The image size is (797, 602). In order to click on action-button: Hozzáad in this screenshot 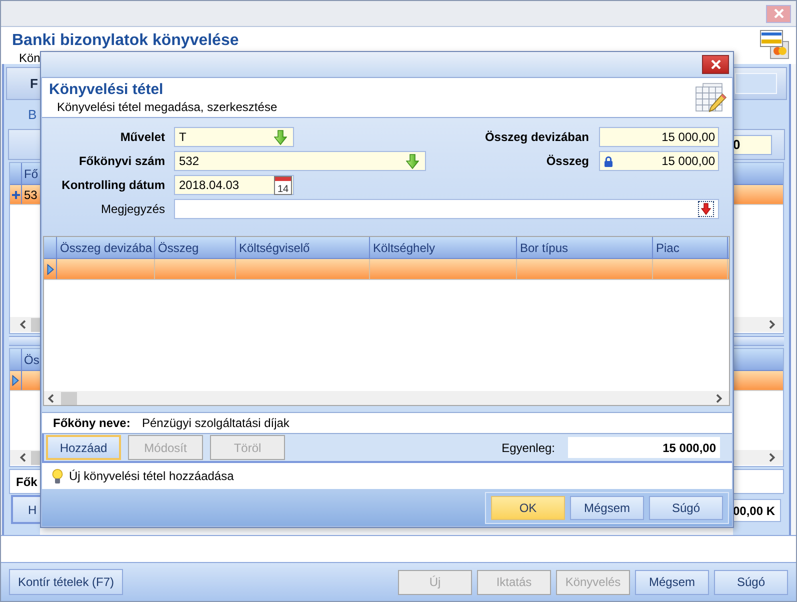, I will do `click(83, 447)`.